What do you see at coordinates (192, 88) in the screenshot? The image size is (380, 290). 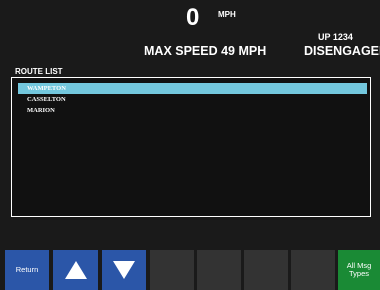 I see `route-item-wampeton: WAMPETON` at bounding box center [192, 88].